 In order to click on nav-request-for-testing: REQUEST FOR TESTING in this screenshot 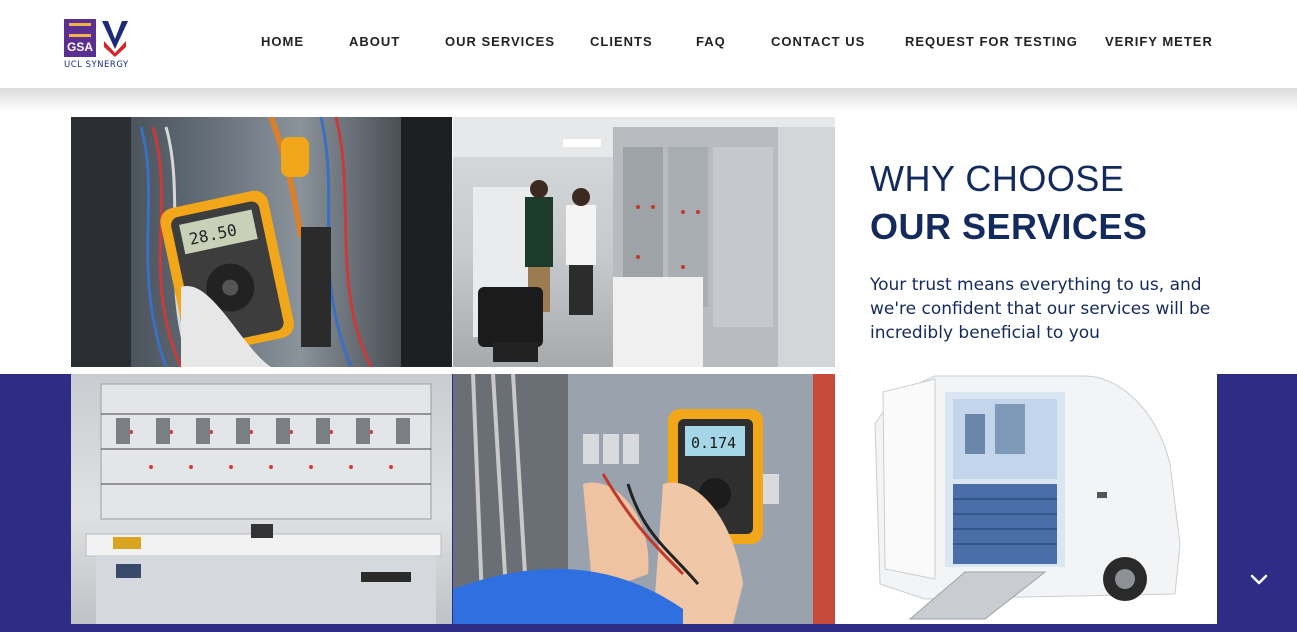, I will do `click(991, 41)`.